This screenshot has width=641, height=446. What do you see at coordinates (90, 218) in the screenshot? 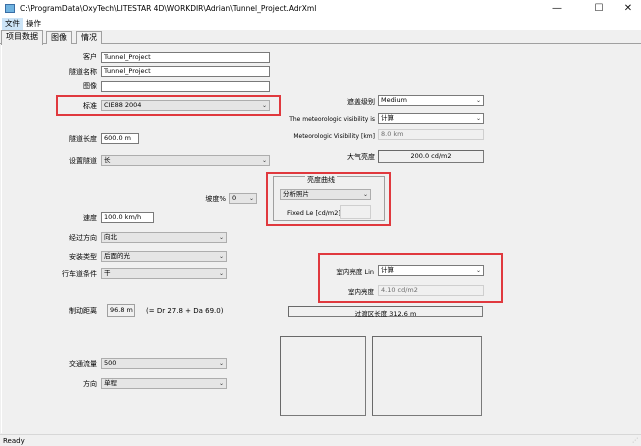
I see `speed-label: 速度` at bounding box center [90, 218].